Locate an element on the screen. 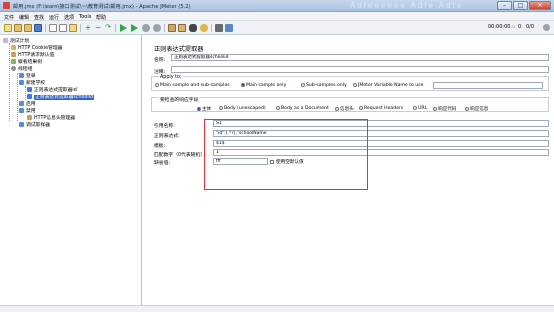  toolbar: + − ↷ 00:00:00 ⚠ 0 0/0 is located at coordinates (277, 28).